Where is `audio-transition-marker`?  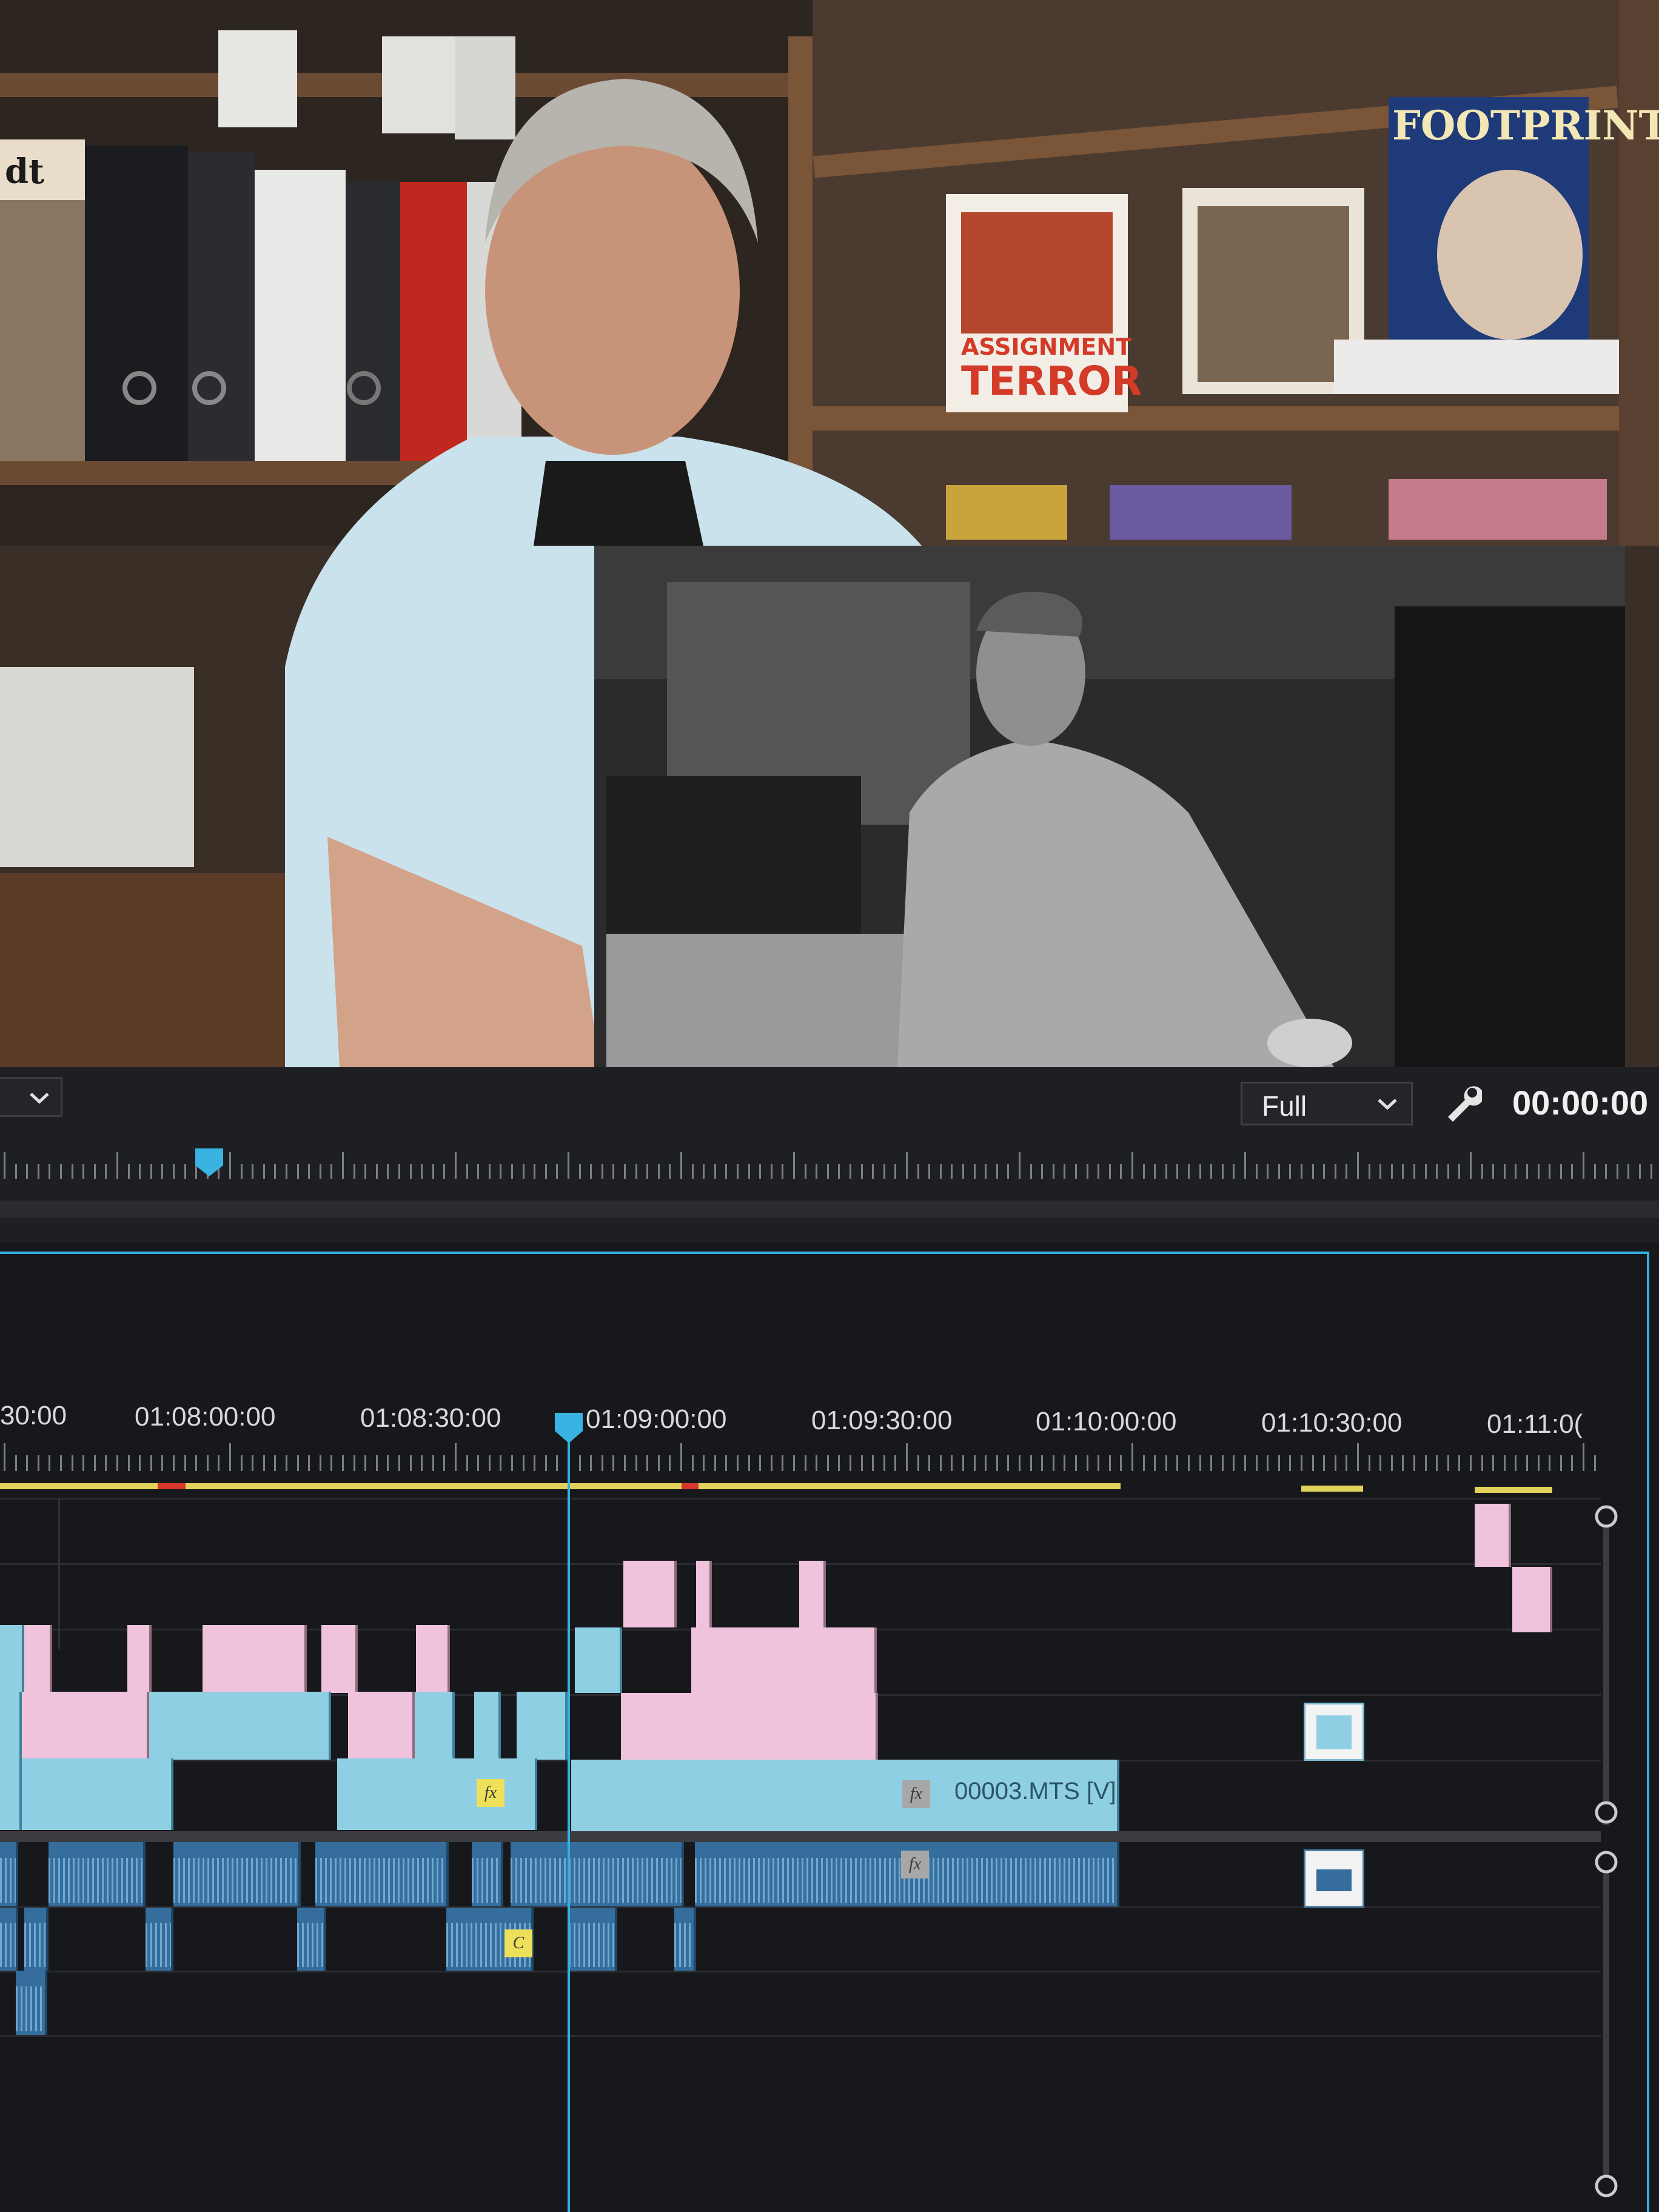 audio-transition-marker is located at coordinates (1334, 1878).